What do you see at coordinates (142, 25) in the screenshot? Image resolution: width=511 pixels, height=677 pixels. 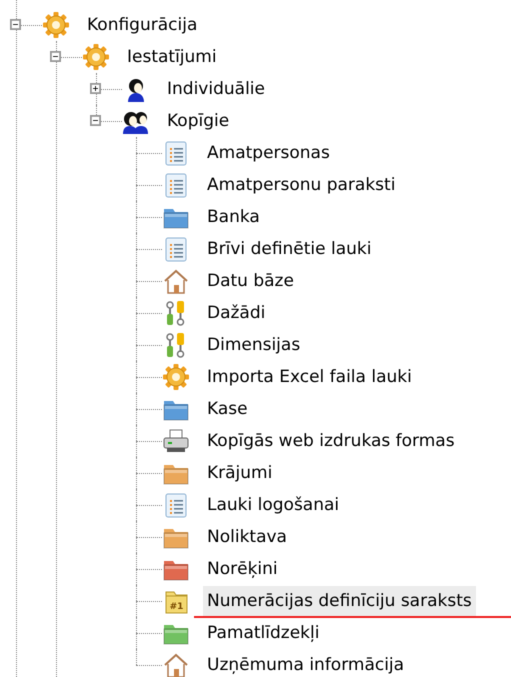 I see `tree-item: Konfigurācija` at bounding box center [142, 25].